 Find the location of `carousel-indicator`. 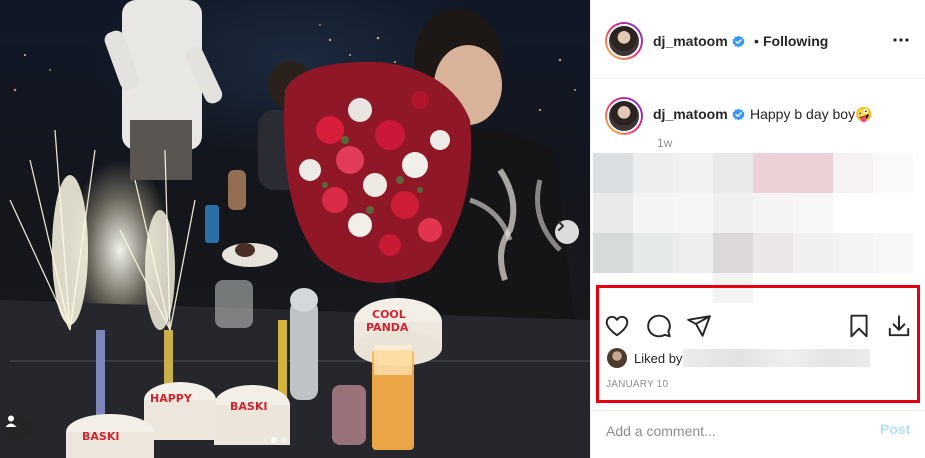

carousel-indicator is located at coordinates (279, 440).